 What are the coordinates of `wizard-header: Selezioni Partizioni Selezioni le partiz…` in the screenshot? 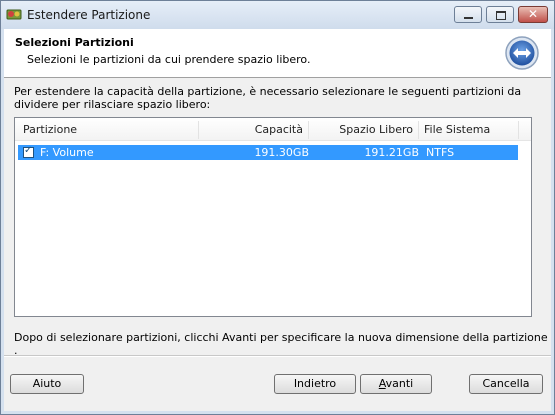 It's located at (277, 53).